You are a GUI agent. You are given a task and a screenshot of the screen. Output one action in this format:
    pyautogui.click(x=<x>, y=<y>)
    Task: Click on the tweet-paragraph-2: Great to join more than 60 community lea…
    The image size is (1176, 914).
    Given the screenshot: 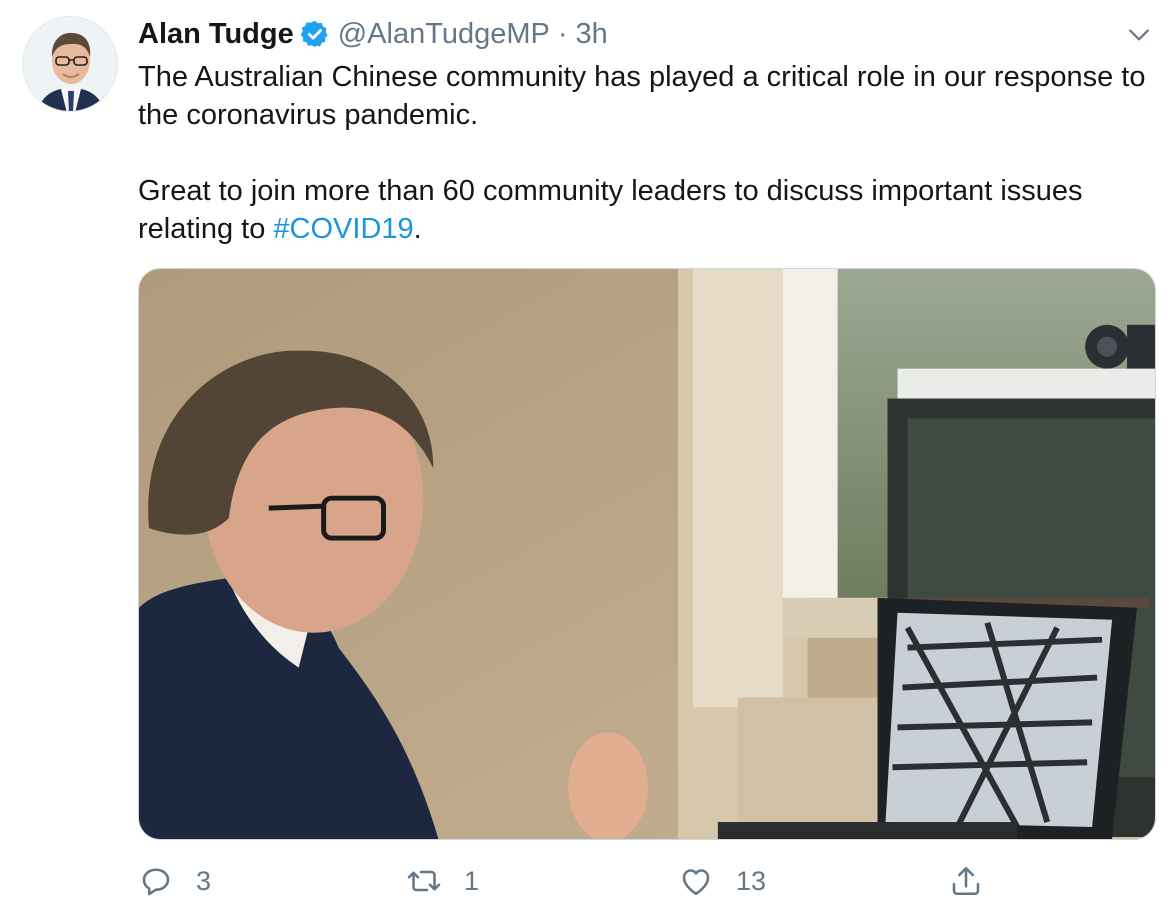 What is the action you would take?
    pyautogui.click(x=653, y=210)
    